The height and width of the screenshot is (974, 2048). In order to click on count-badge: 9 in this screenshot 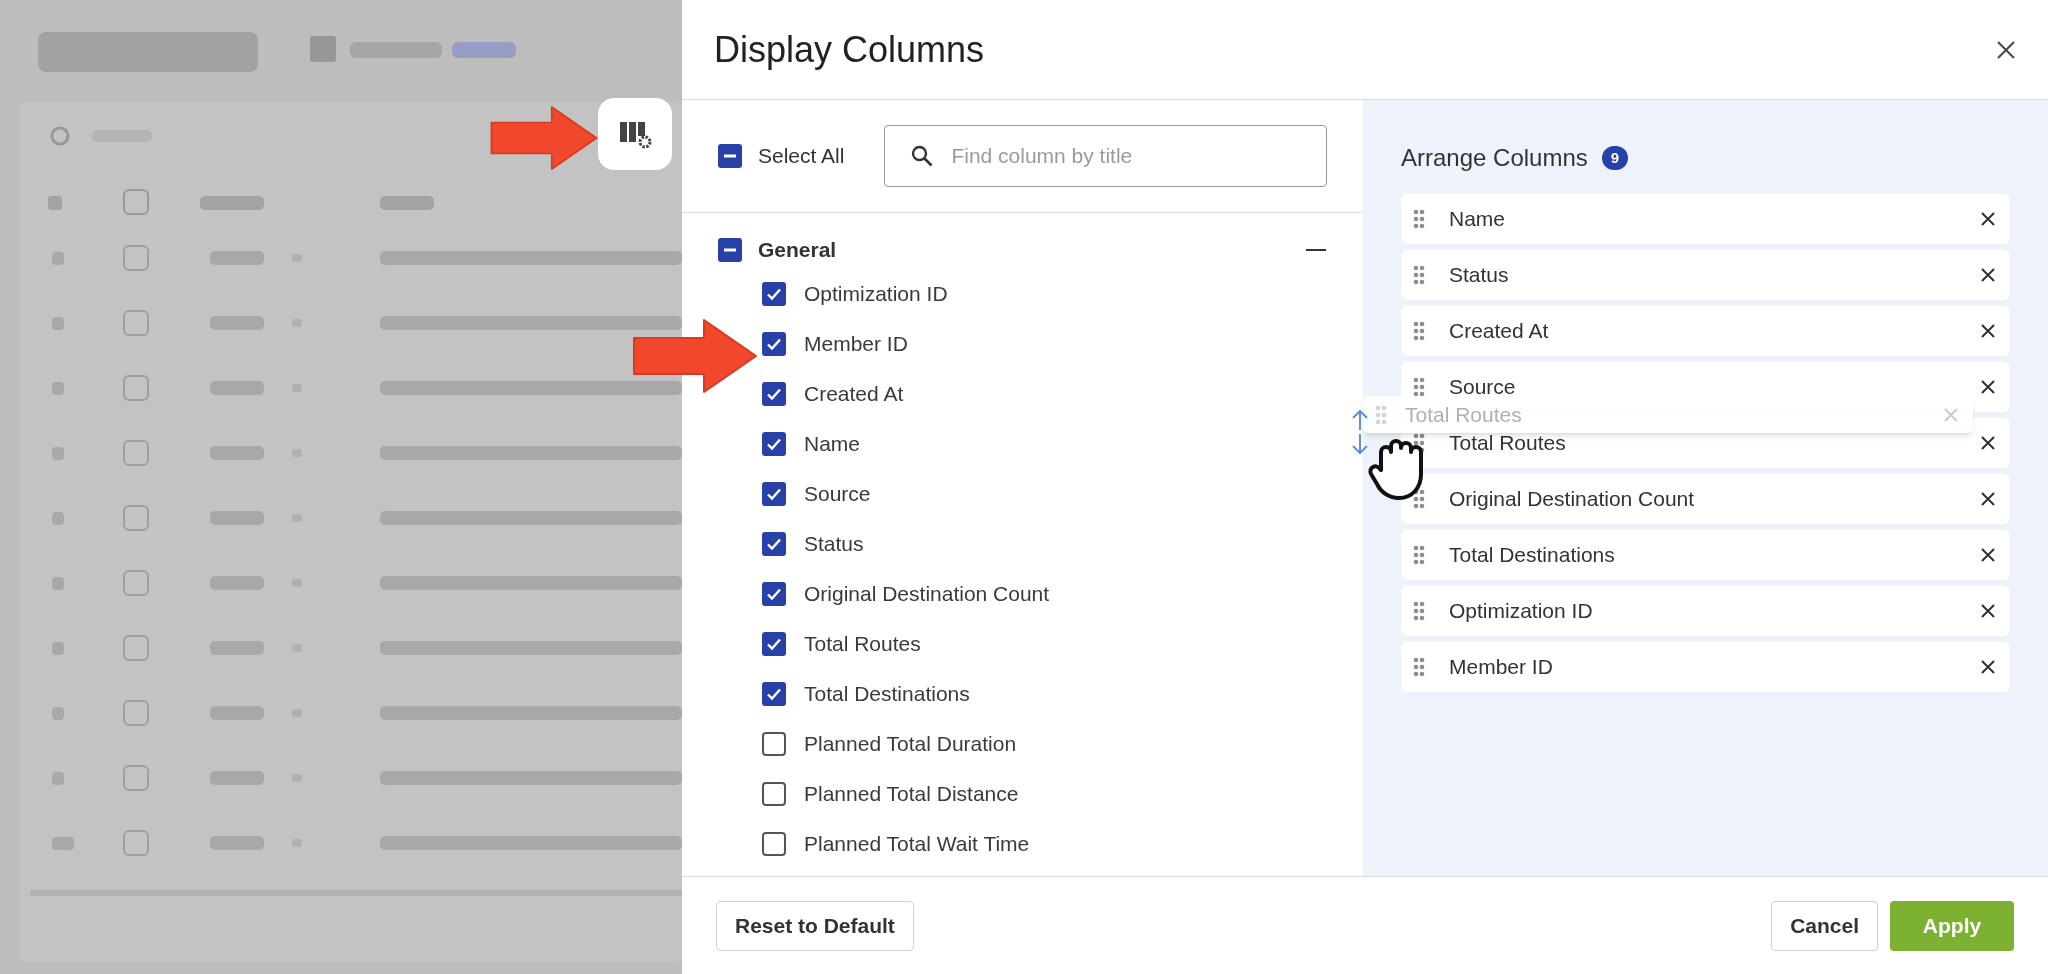, I will do `click(1615, 158)`.